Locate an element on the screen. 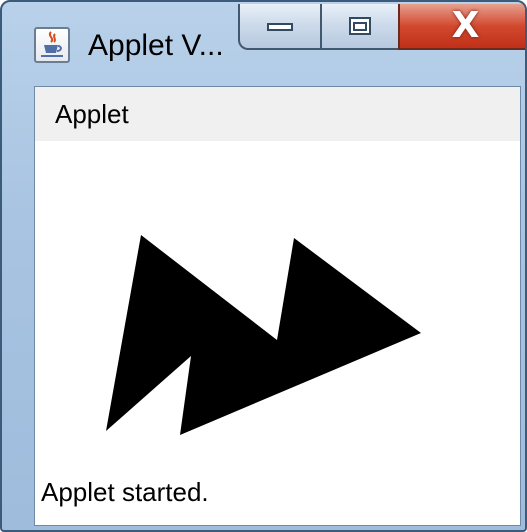  minimize-icon is located at coordinates (280, 27).